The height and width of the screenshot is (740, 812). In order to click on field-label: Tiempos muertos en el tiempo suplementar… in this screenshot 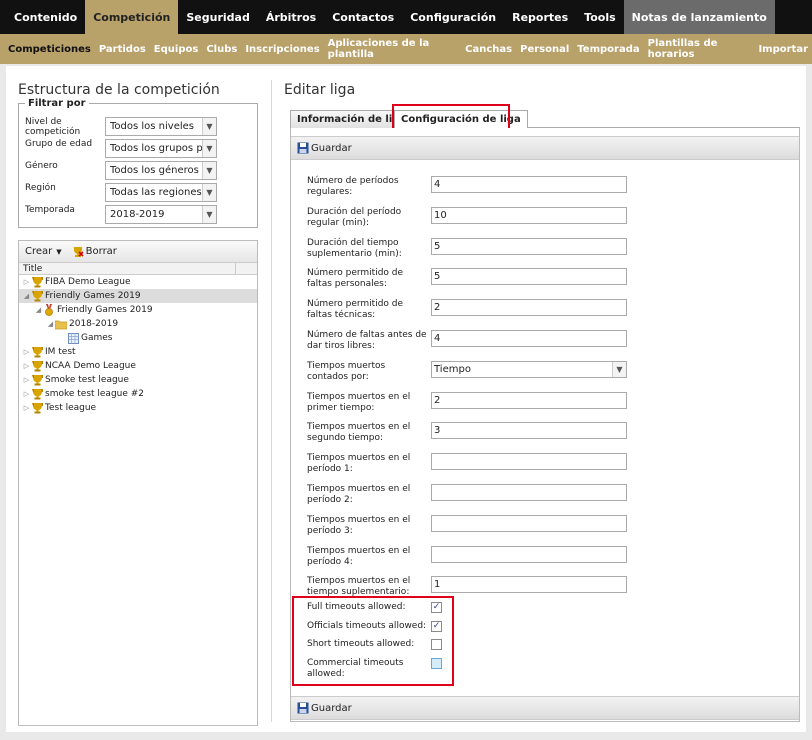, I will do `click(359, 587)`.